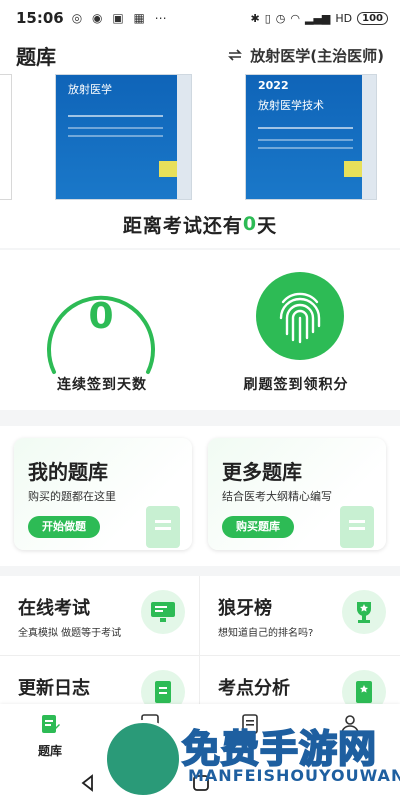 The width and height of the screenshot is (400, 800). I want to click on status-time: 15:06, so click(40, 18).